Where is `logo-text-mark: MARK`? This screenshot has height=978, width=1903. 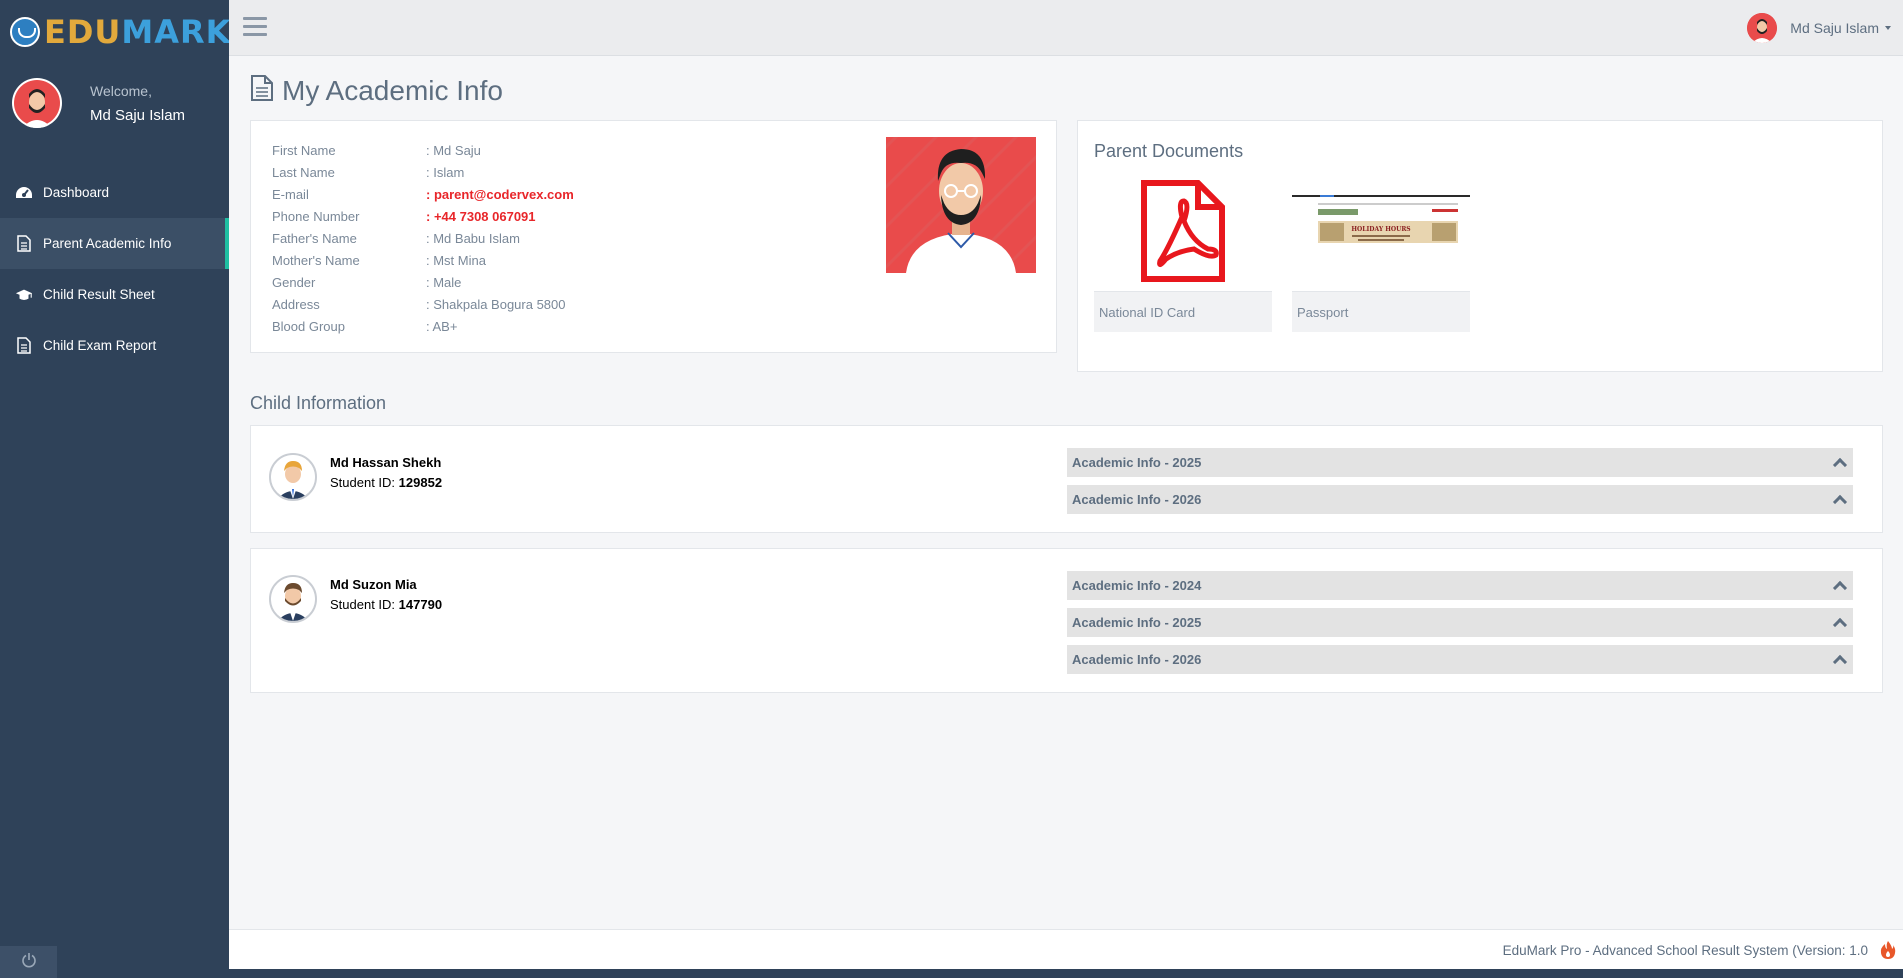
logo-text-mark: MARK is located at coordinates (176, 32).